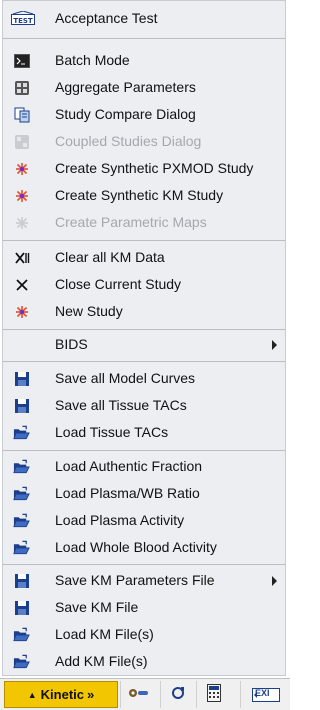  I want to click on menu-item-study-compare-dialog: Study Compare Dialog, so click(144, 114).